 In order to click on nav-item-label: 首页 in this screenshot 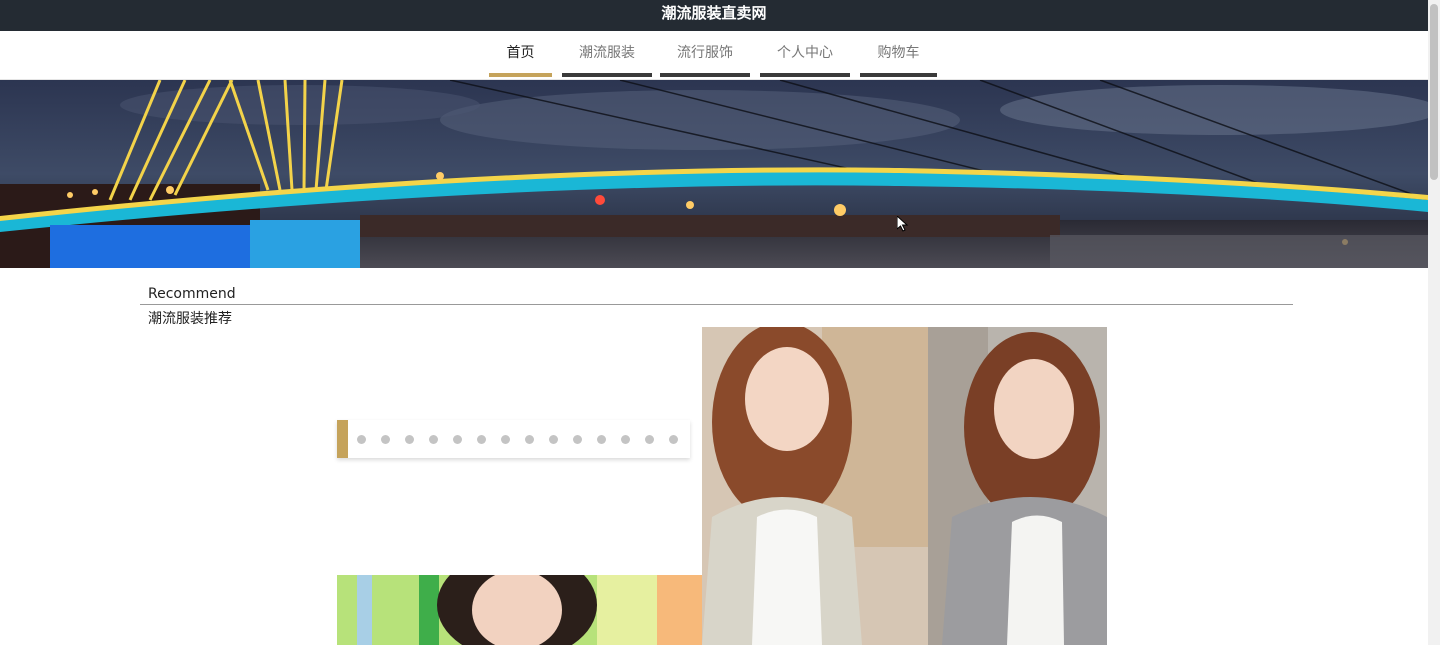, I will do `click(520, 53)`.